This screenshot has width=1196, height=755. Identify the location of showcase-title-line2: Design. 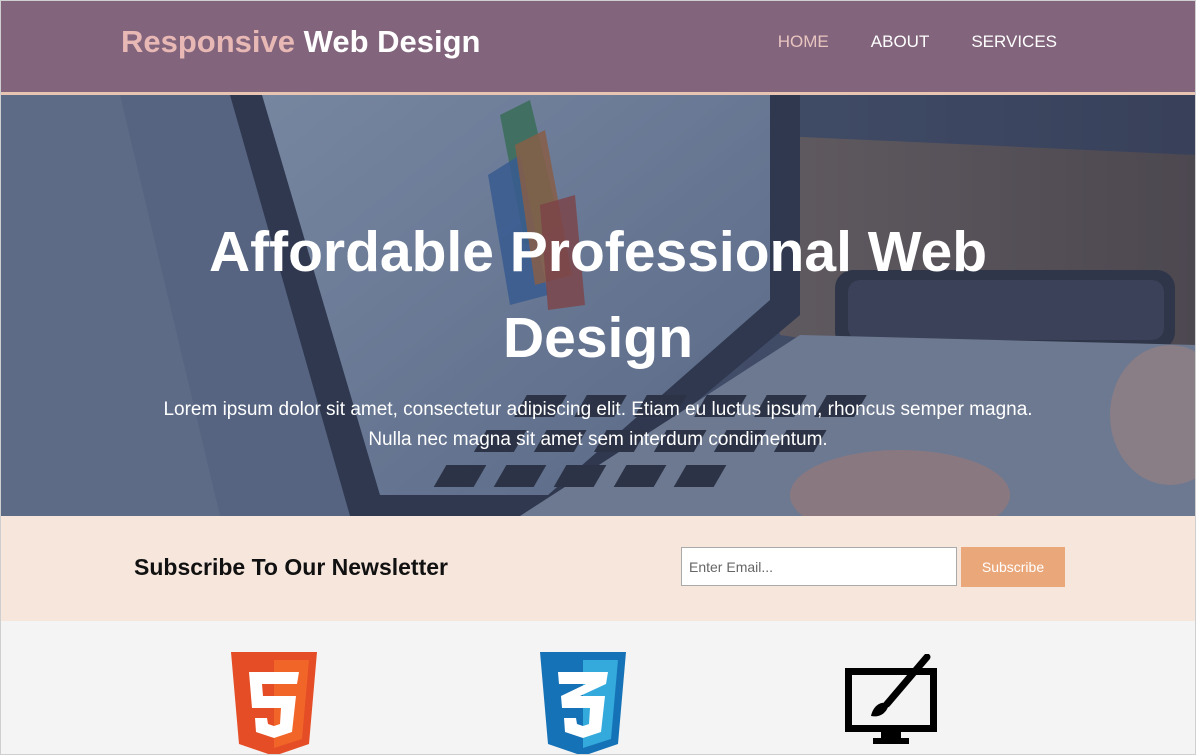
(598, 338).